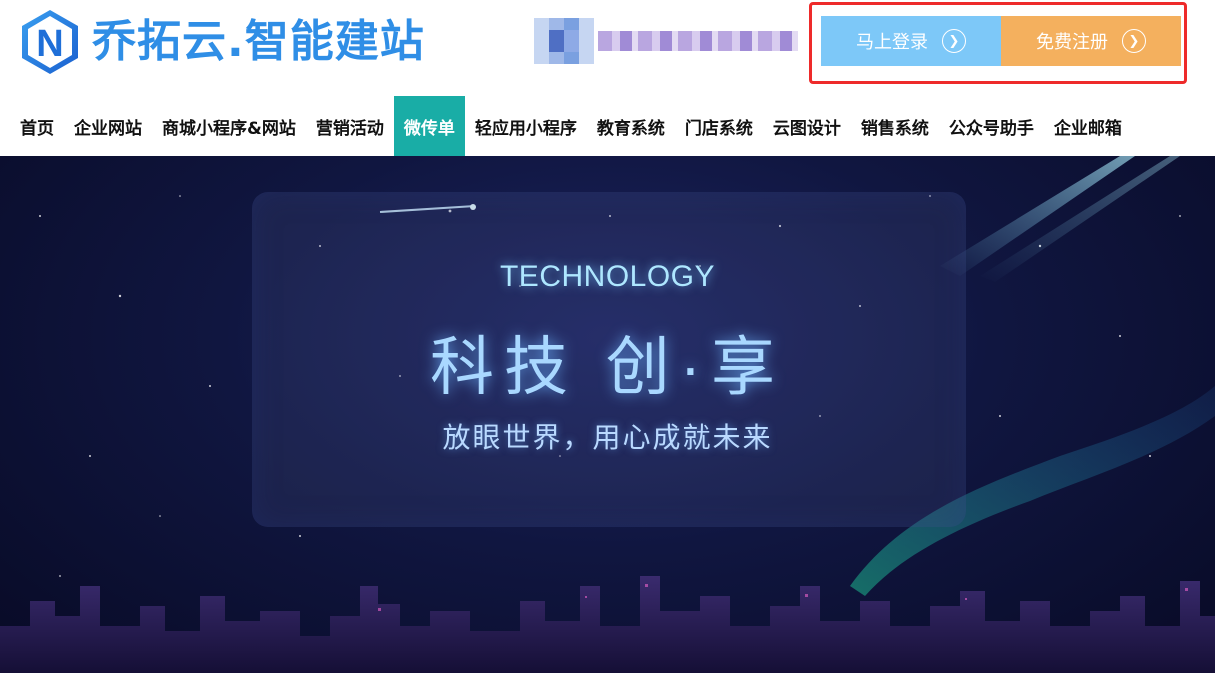 The image size is (1215, 673). I want to click on blurred-user-info, so click(666, 41).